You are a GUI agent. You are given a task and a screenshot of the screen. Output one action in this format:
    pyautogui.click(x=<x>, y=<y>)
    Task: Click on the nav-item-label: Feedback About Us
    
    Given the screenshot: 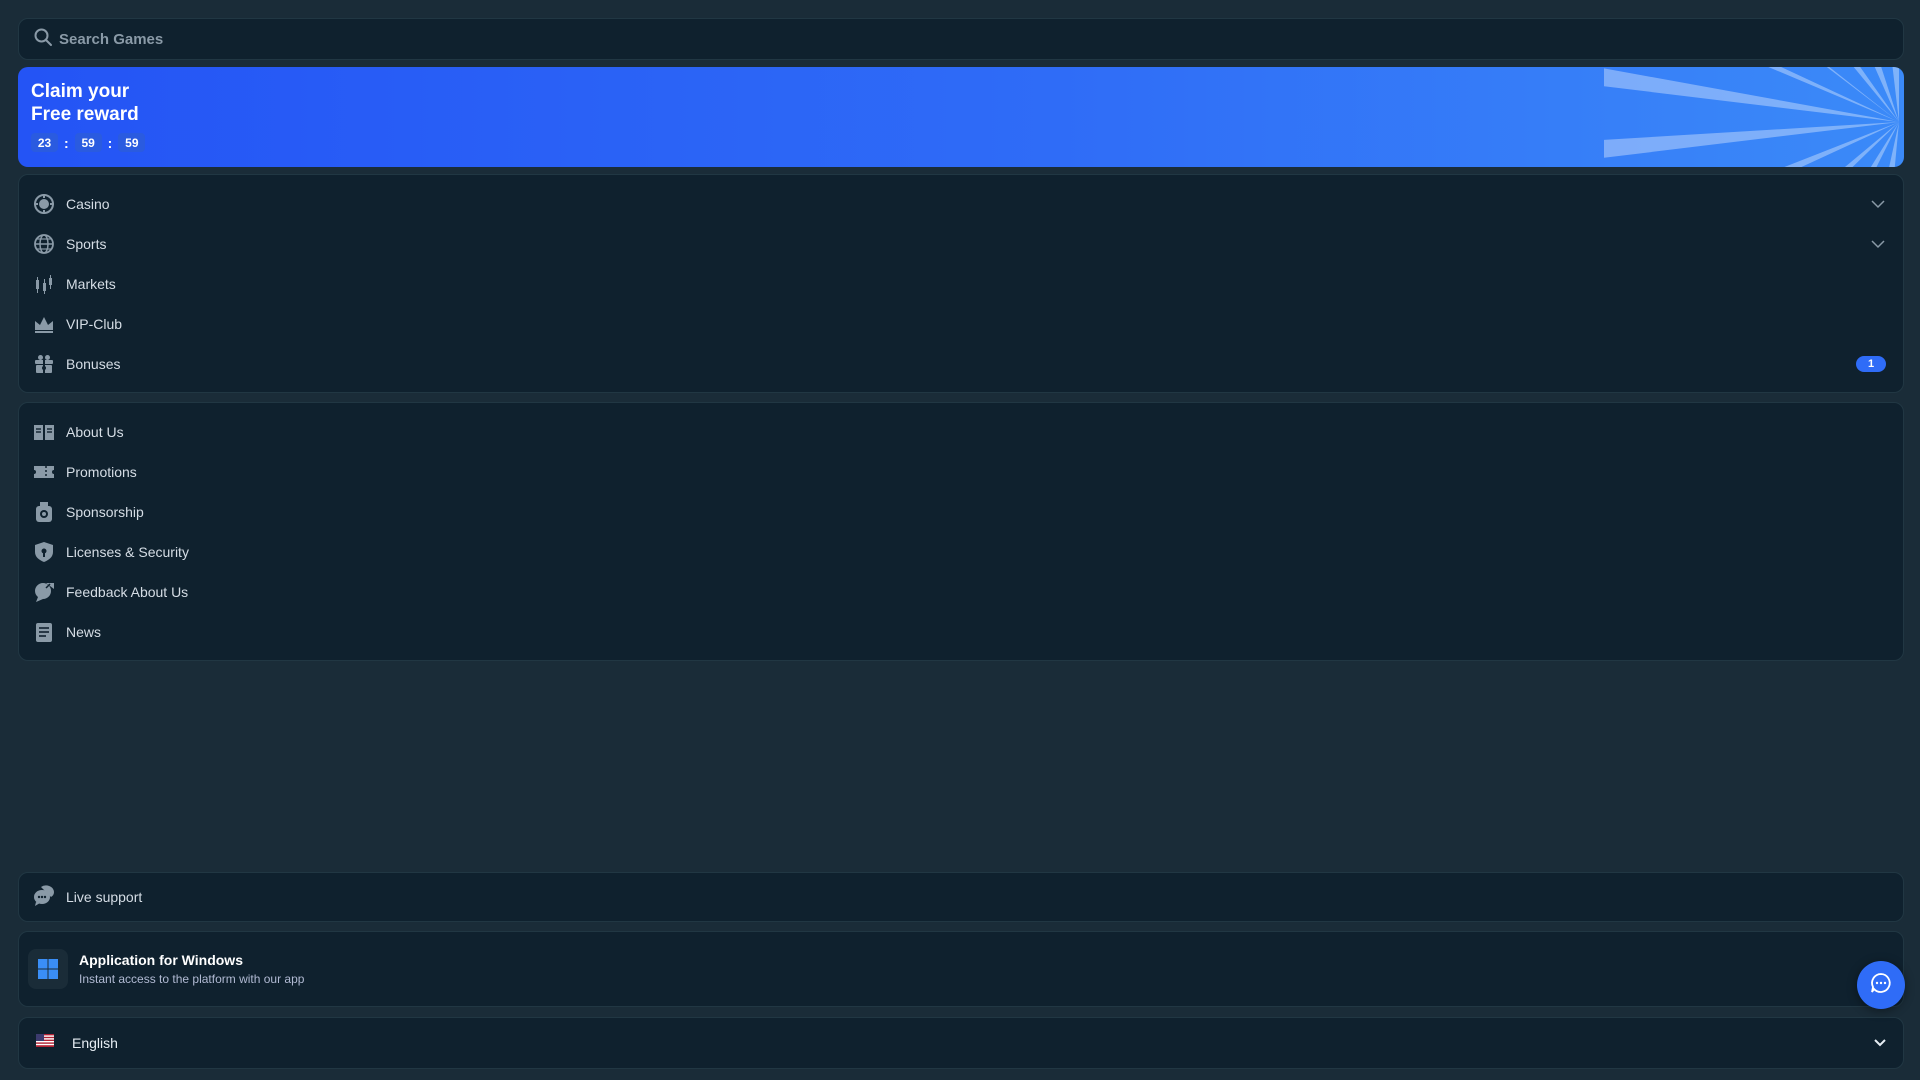 What is the action you would take?
    pyautogui.click(x=127, y=592)
    